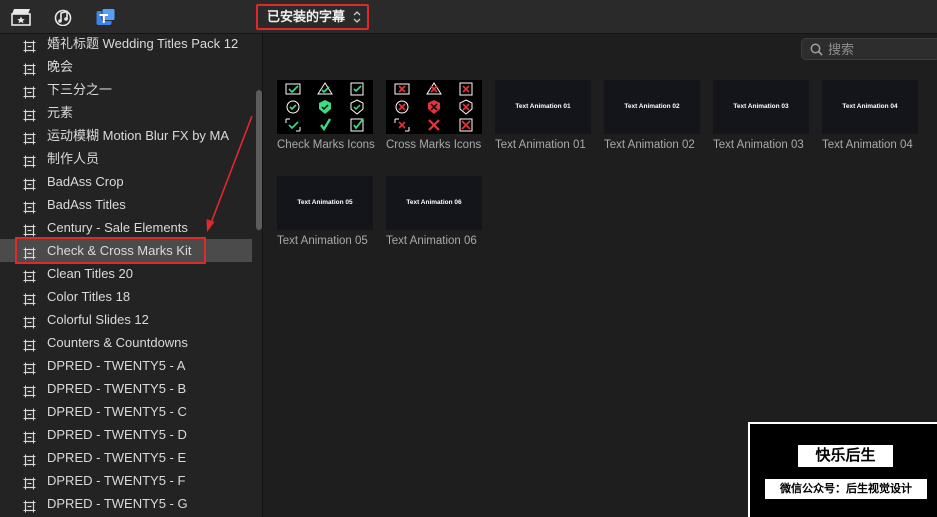 The image size is (937, 517). I want to click on tile-thumbnail-text: Text Animation 05, so click(325, 202).